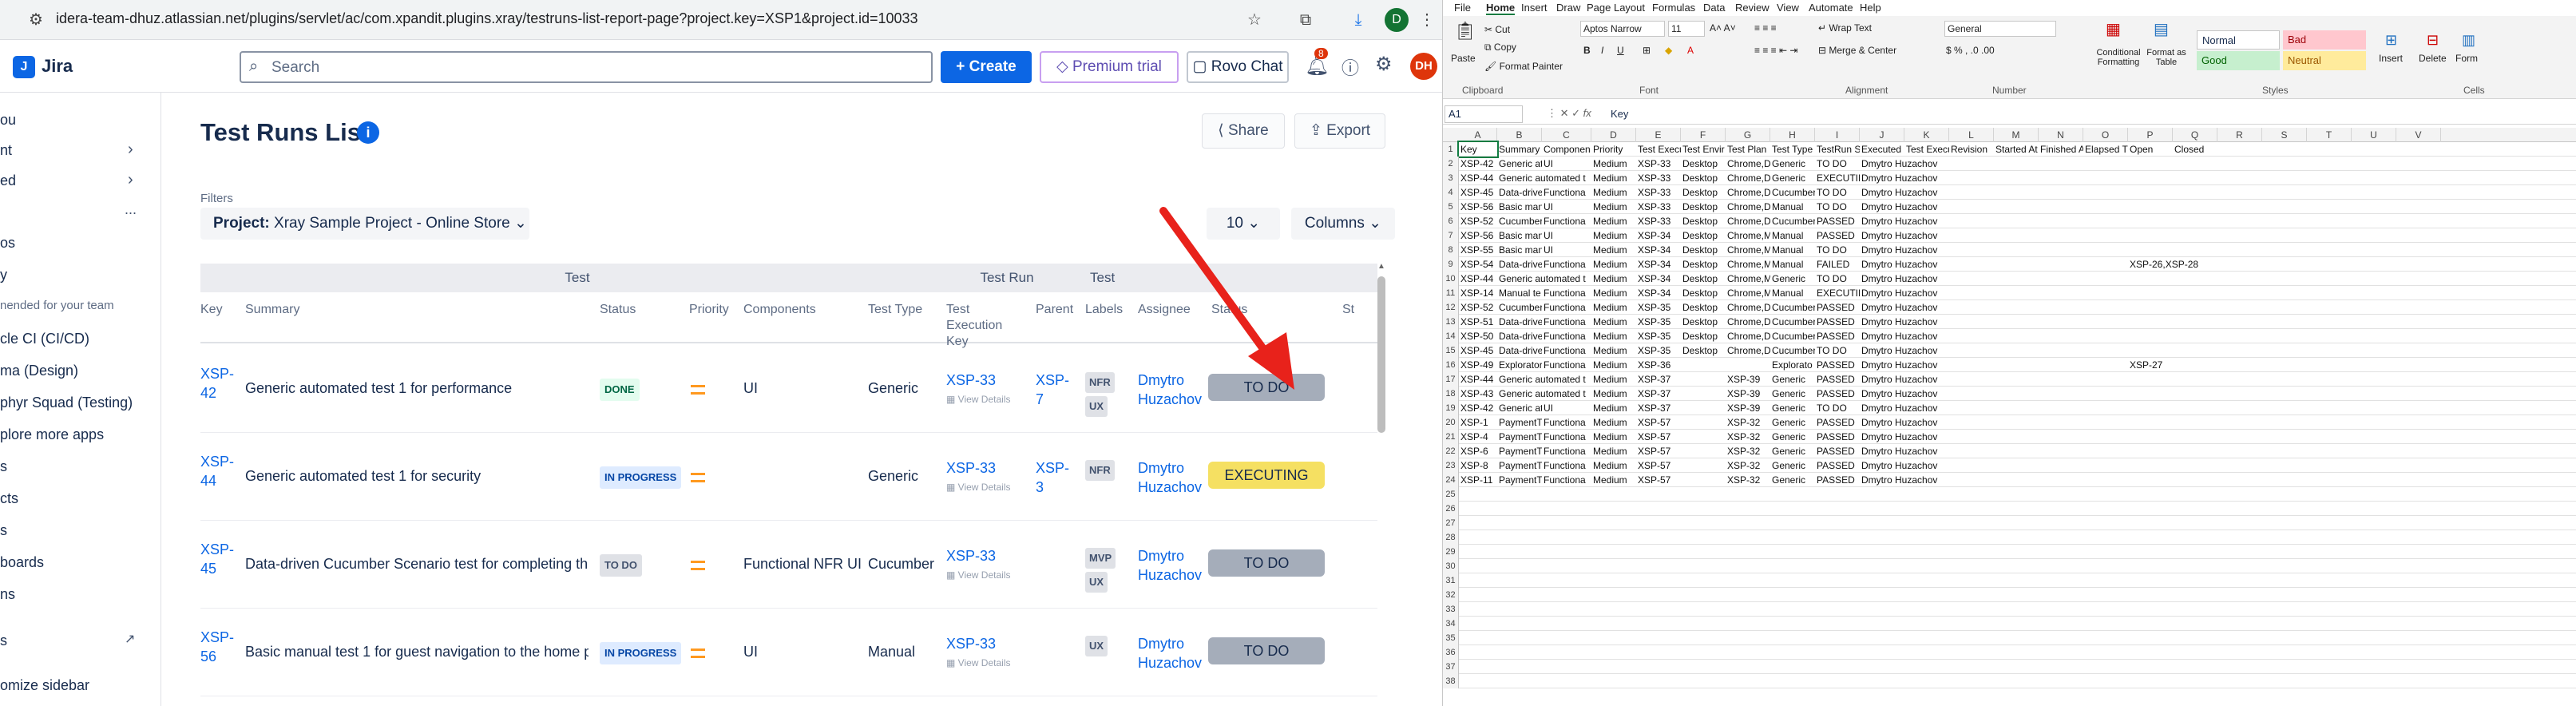 The height and width of the screenshot is (706, 2576). Describe the element at coordinates (1451, 408) in the screenshot. I see `row-number: 19` at that location.